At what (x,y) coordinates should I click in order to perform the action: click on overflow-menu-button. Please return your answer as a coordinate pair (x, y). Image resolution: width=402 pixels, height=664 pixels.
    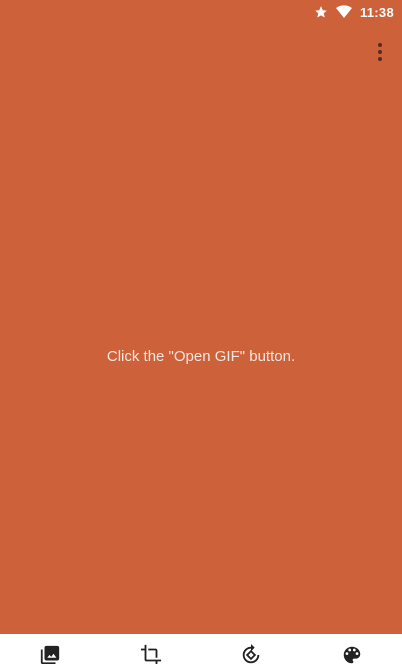
    Looking at the image, I should click on (380, 52).